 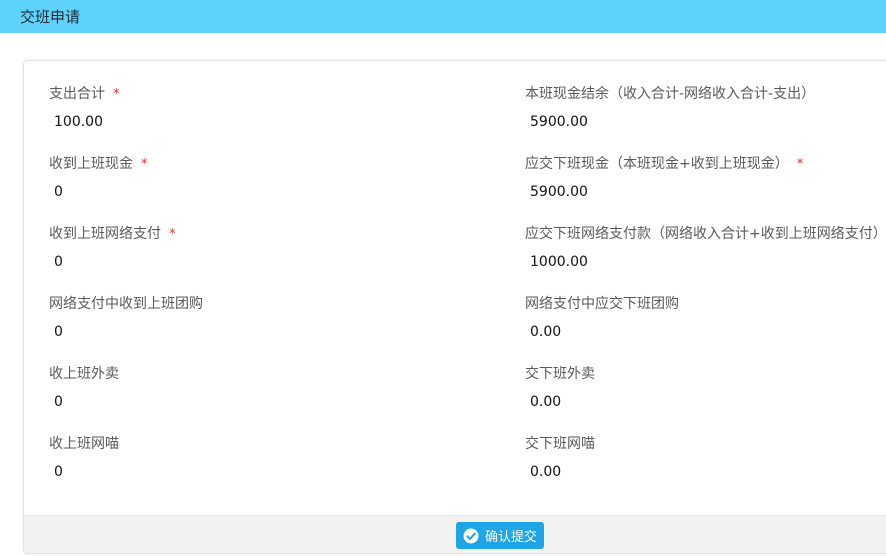 What do you see at coordinates (84, 374) in the screenshot?
I see `field-label: 收上班外卖` at bounding box center [84, 374].